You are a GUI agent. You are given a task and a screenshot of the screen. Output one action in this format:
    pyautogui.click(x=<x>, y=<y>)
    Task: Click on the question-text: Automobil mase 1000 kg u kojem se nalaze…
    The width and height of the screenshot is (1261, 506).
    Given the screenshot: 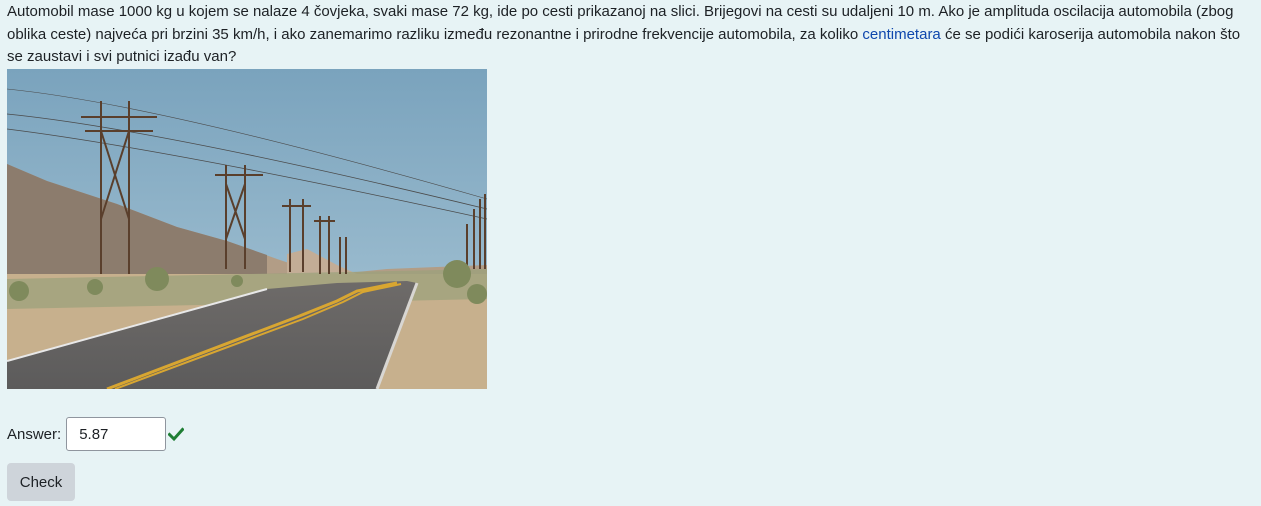 What is the action you would take?
    pyautogui.click(x=632, y=35)
    